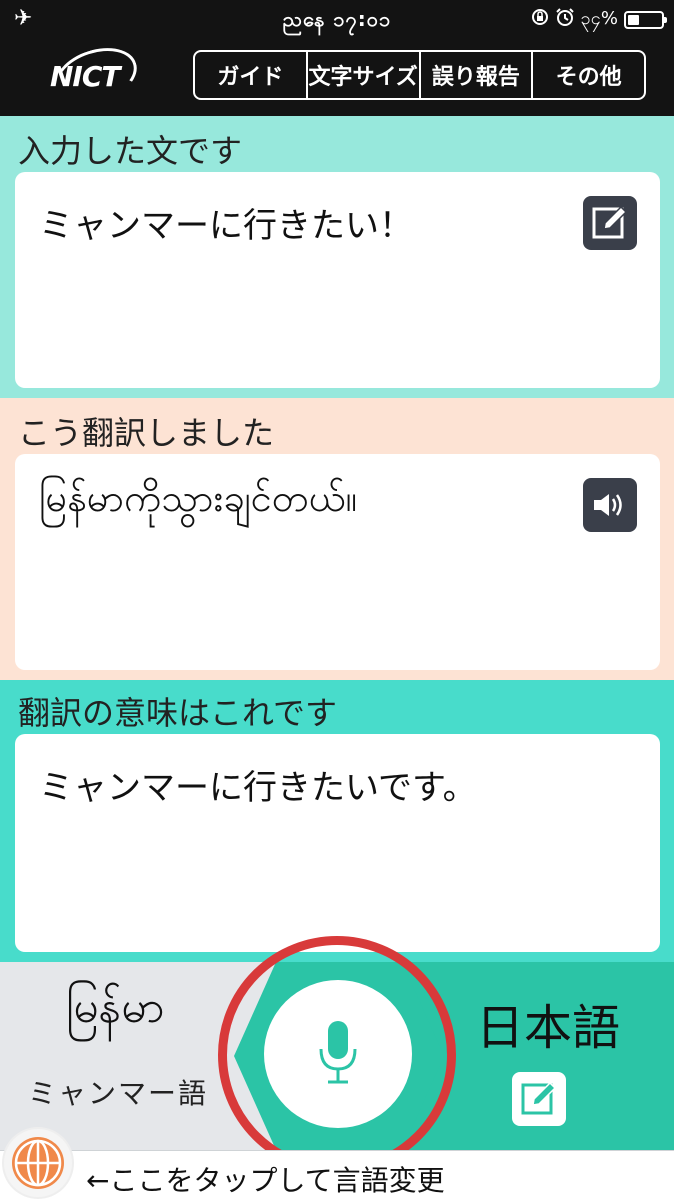 This screenshot has width=674, height=1200. What do you see at coordinates (115, 1007) in the screenshot?
I see `source-language-native: မြန်မာ` at bounding box center [115, 1007].